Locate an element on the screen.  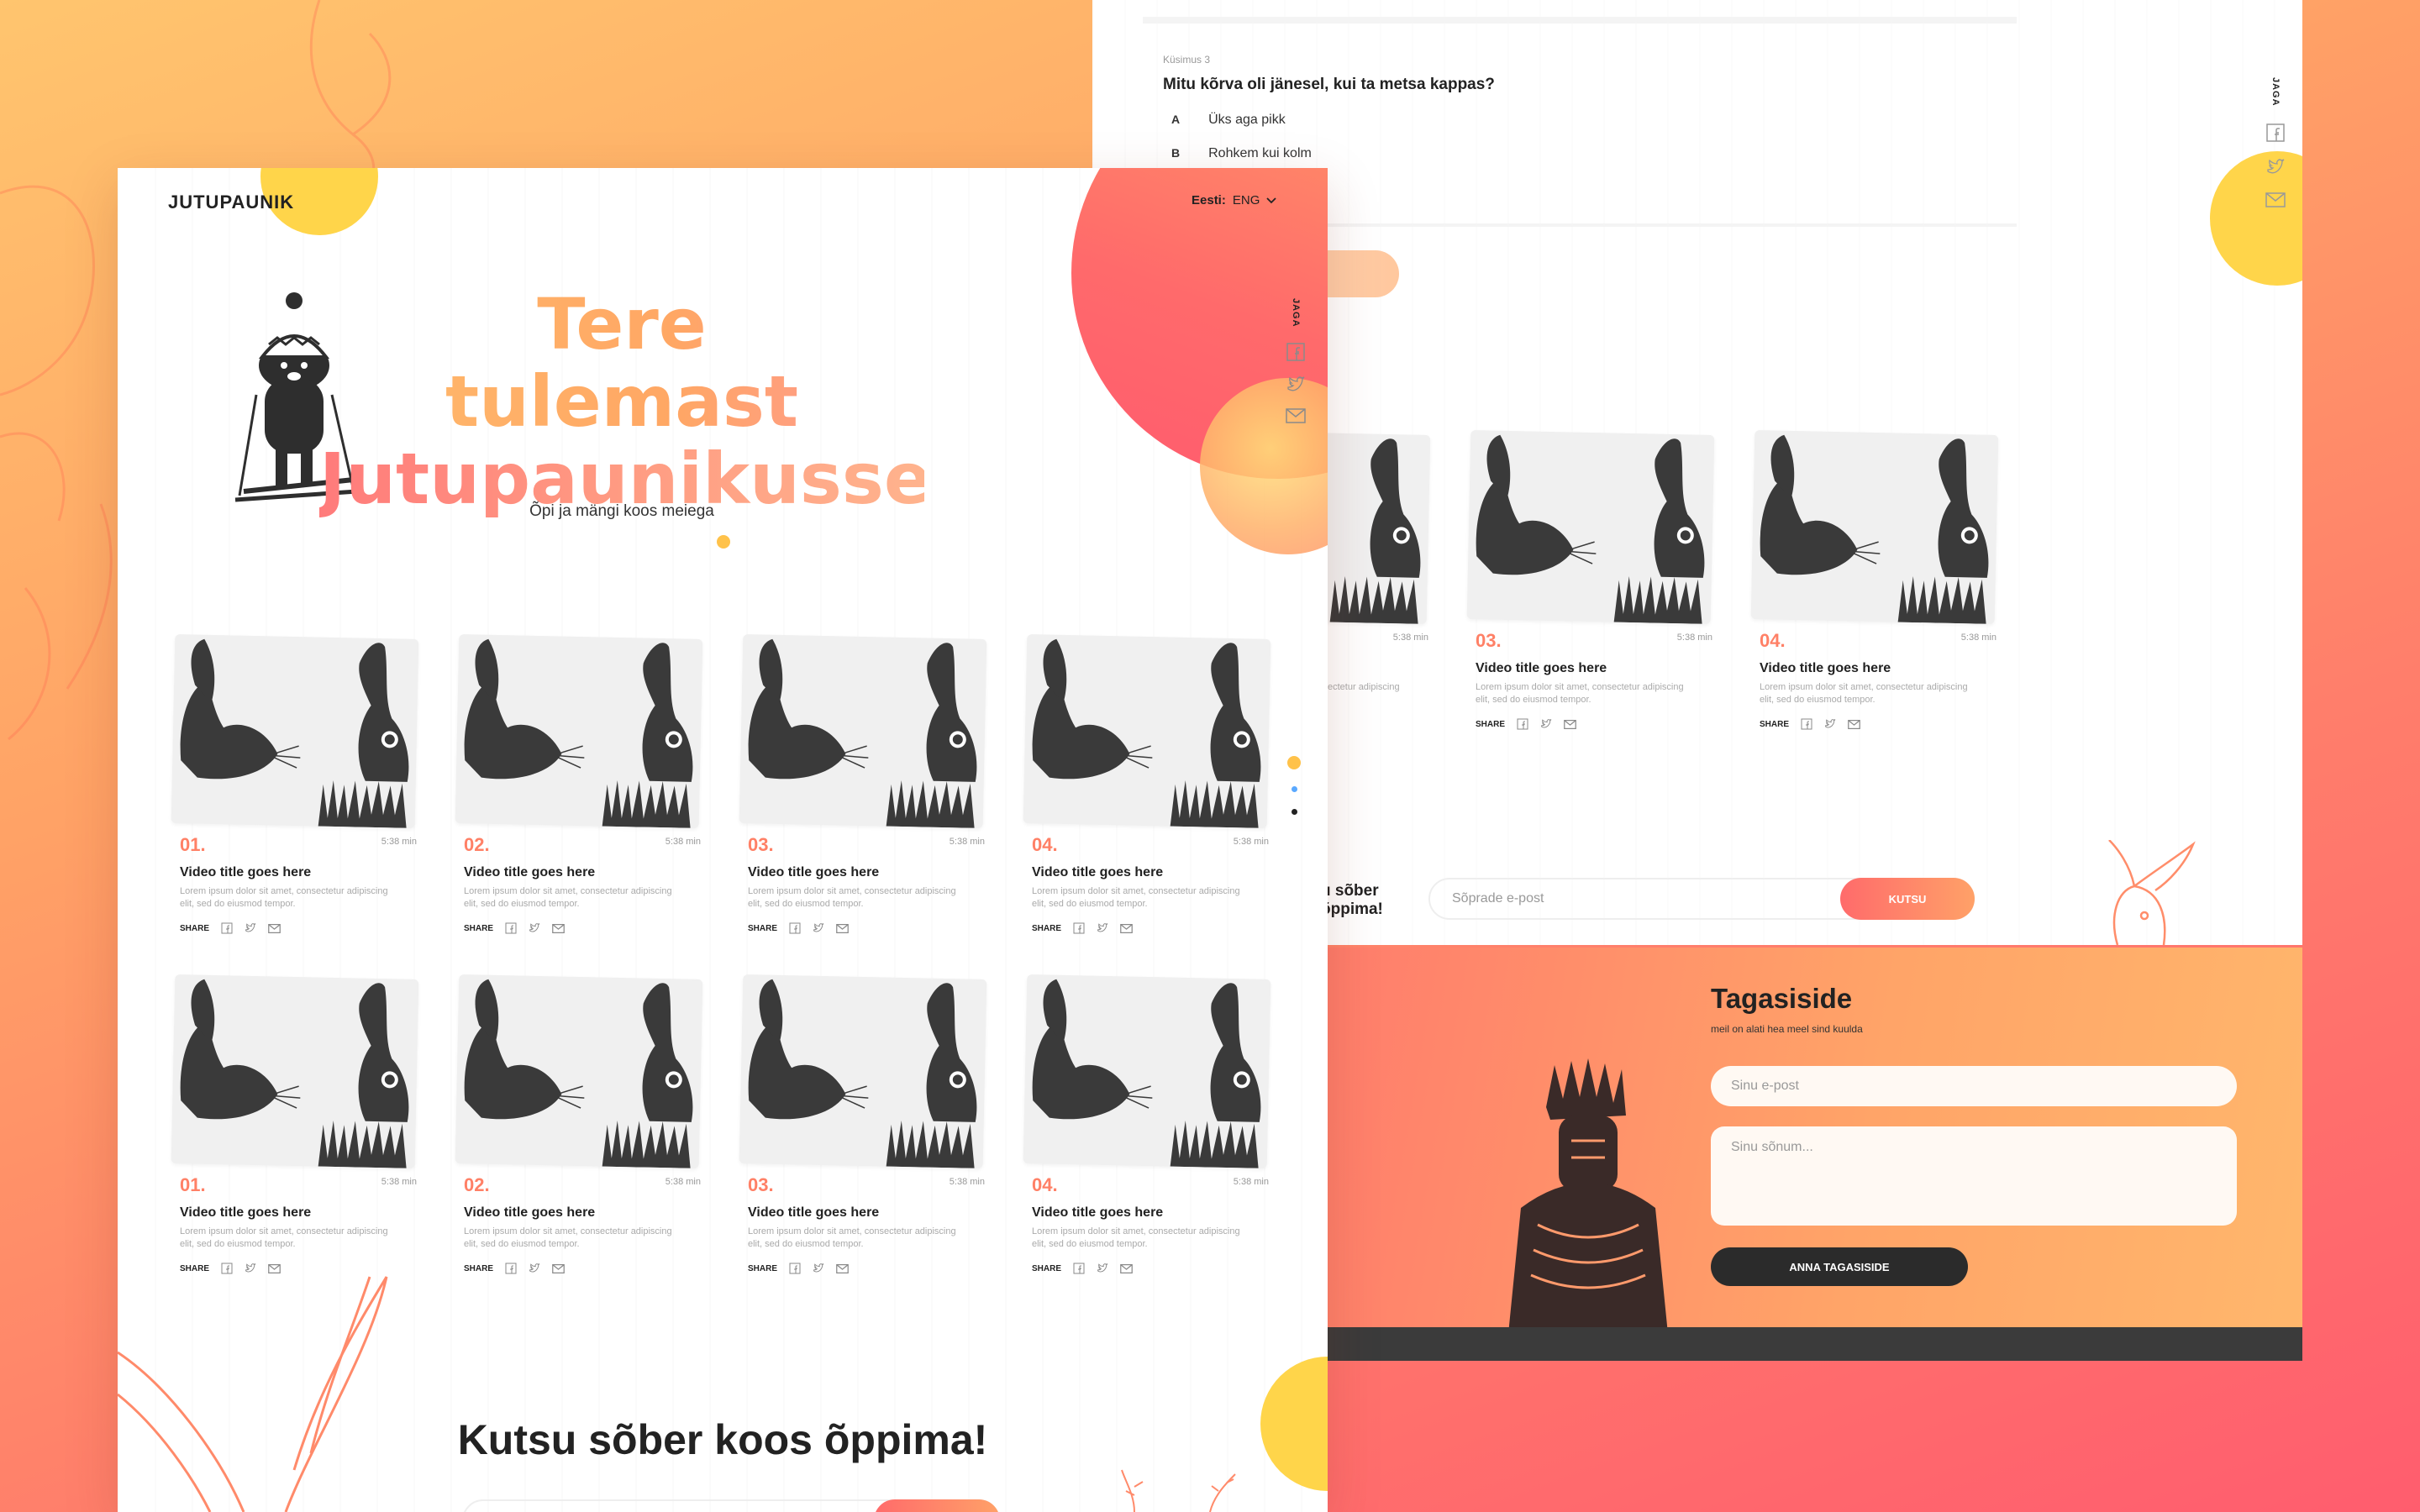
invite-button is located at coordinates (937, 1505).